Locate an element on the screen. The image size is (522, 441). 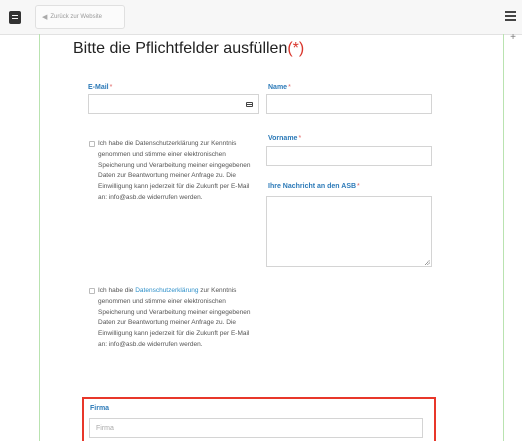
required-marker: (*) is located at coordinates (296, 48).